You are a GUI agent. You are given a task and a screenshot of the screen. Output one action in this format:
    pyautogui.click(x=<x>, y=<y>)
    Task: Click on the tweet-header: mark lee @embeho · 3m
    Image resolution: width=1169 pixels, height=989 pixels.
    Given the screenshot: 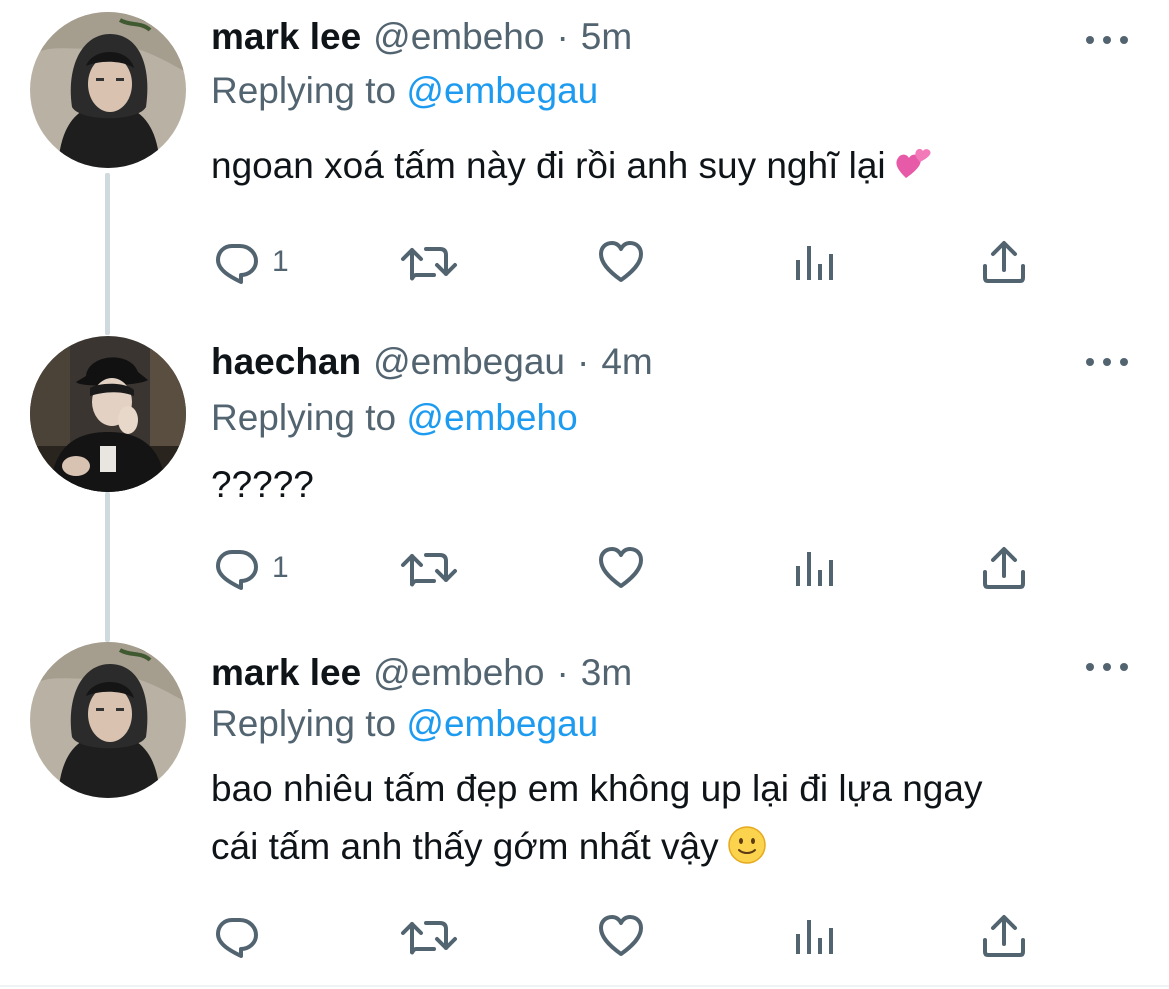 What is the action you would take?
    pyautogui.click(x=421, y=677)
    